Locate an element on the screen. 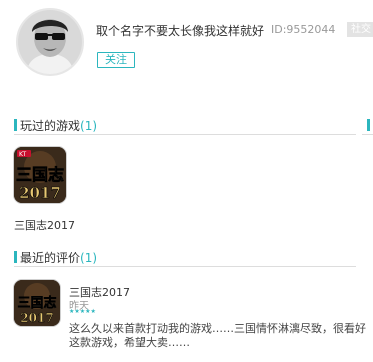  username: 取个名字不要太长像我这样就好 is located at coordinates (180, 31).